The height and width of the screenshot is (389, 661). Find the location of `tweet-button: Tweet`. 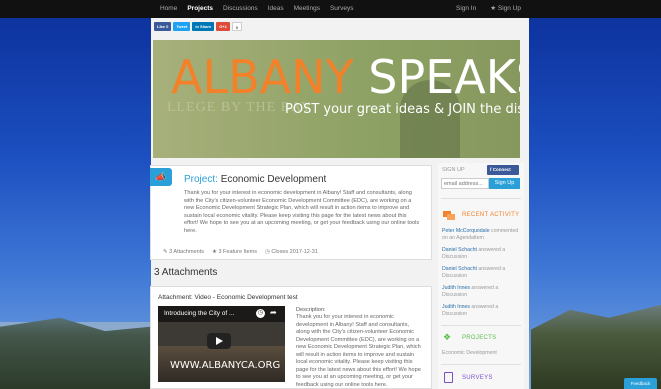

tweet-button: Tweet is located at coordinates (182, 26).